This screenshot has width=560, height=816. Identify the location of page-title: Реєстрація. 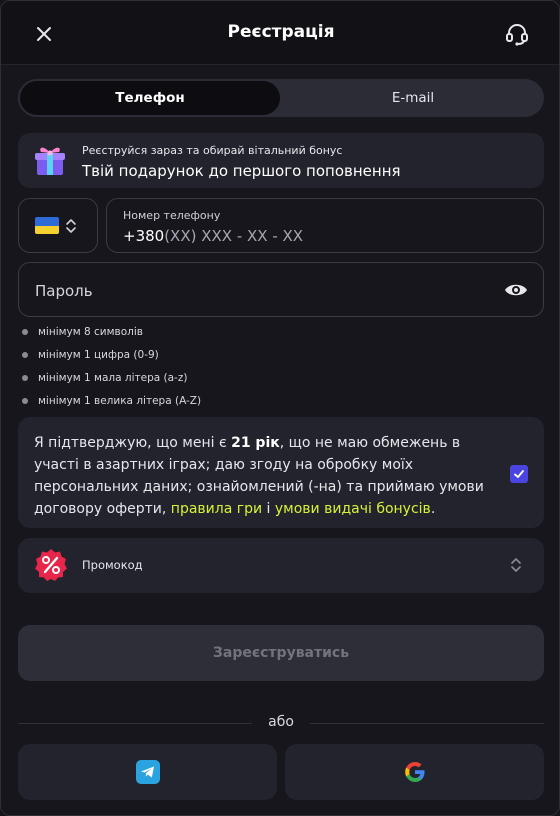
(281, 32).